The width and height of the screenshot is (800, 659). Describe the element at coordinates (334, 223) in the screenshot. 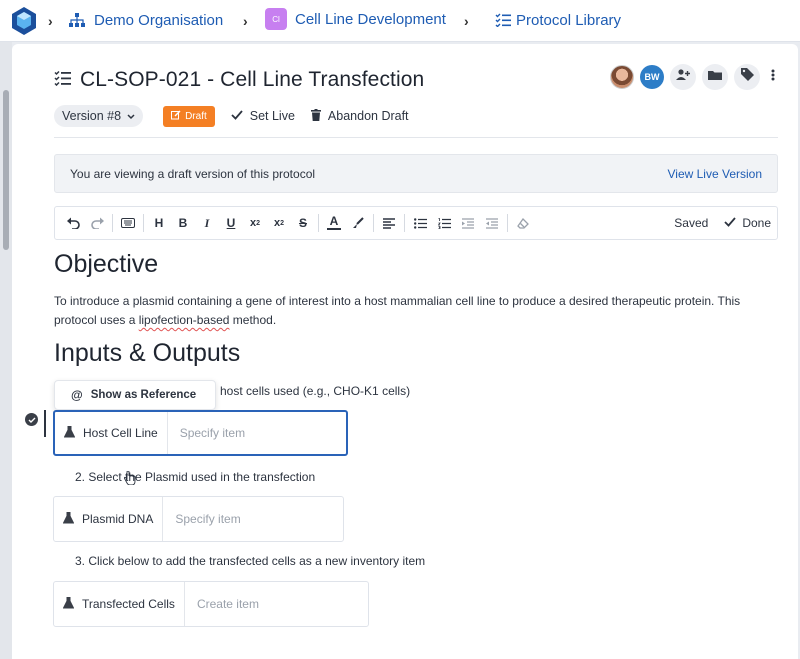

I see `text-color-icon: A` at that location.